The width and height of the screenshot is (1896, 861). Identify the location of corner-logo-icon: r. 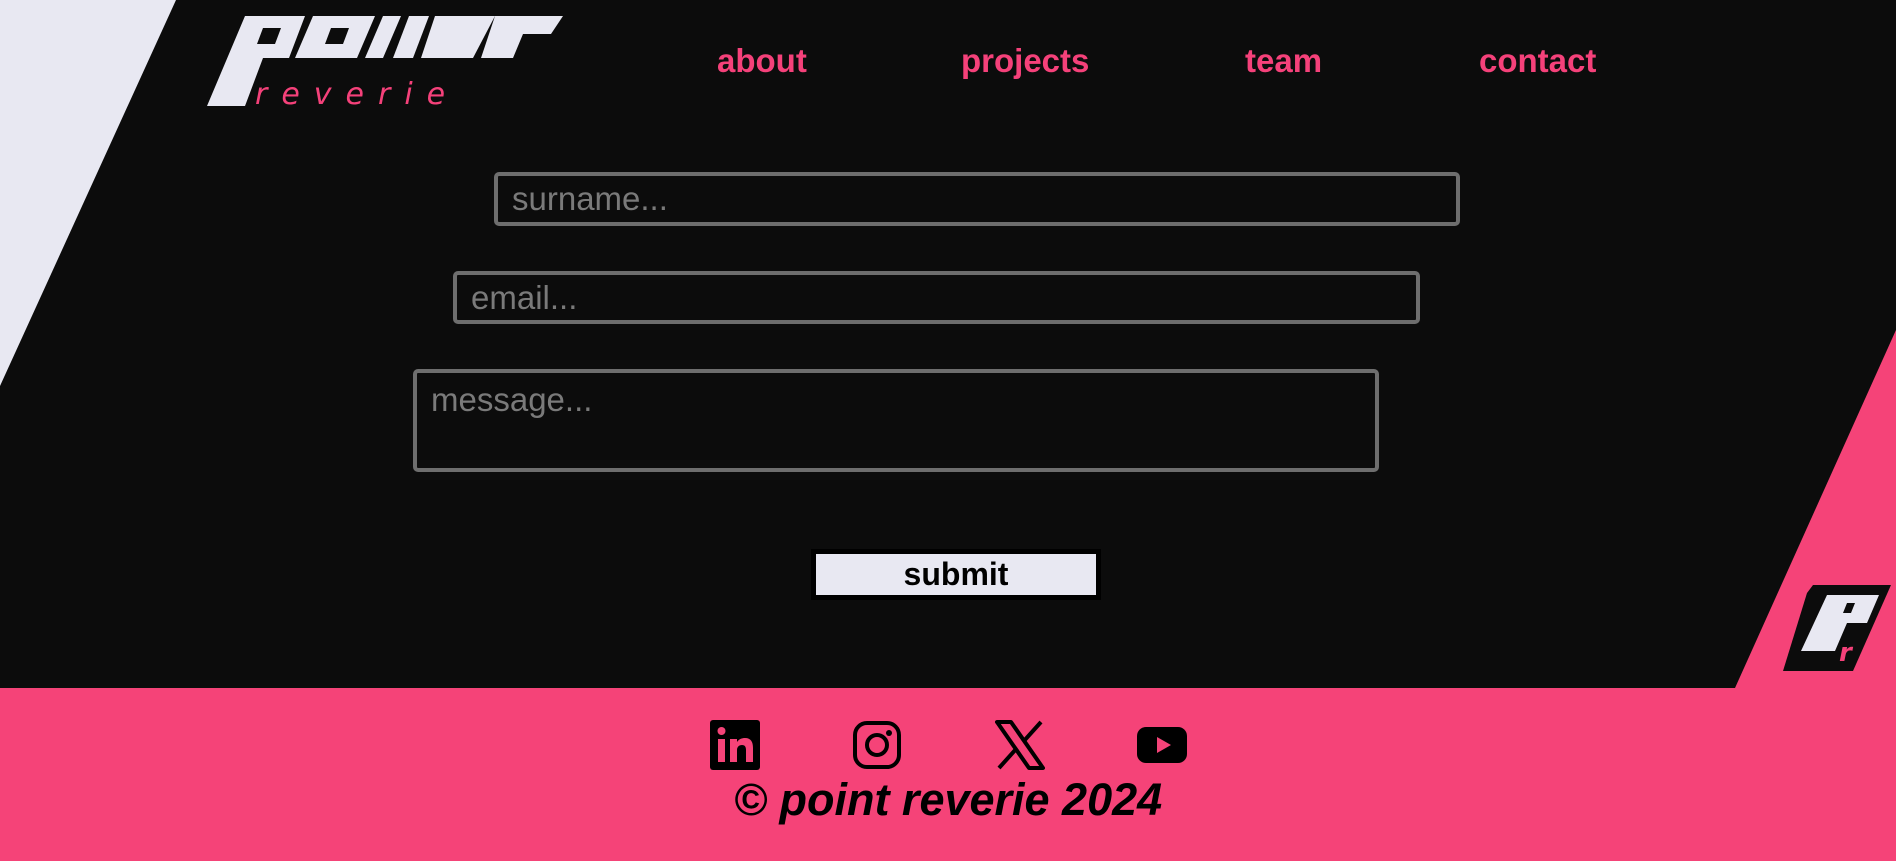
(1838, 628).